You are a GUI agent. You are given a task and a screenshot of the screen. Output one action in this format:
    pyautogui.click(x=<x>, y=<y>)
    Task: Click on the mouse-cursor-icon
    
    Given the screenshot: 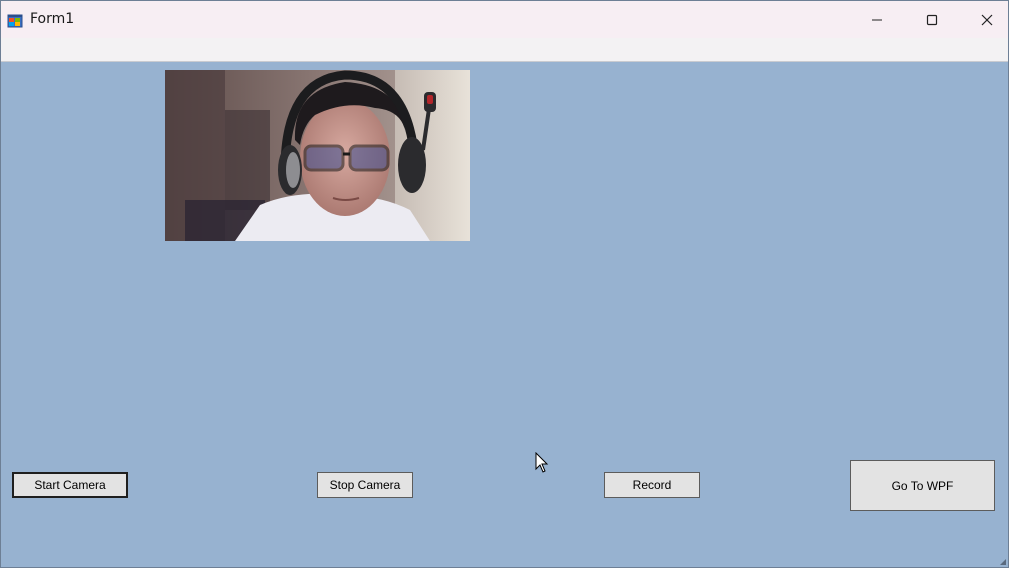 What is the action you would take?
    pyautogui.click(x=542, y=462)
    